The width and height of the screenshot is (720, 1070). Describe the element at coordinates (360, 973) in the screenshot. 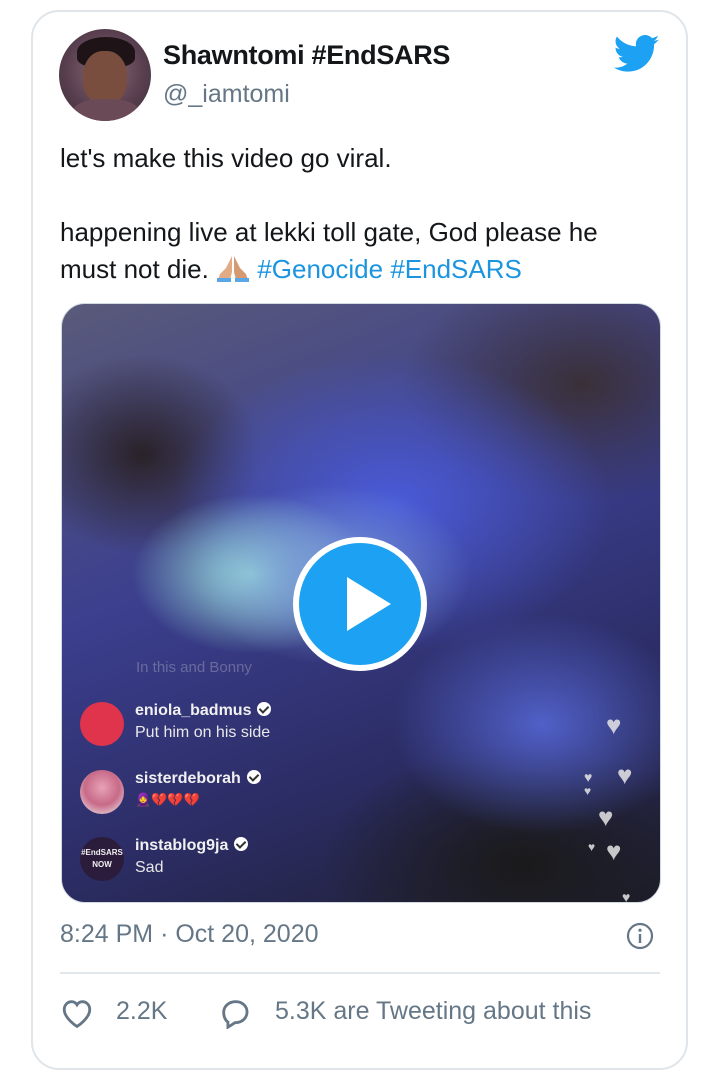

I see `divider` at that location.